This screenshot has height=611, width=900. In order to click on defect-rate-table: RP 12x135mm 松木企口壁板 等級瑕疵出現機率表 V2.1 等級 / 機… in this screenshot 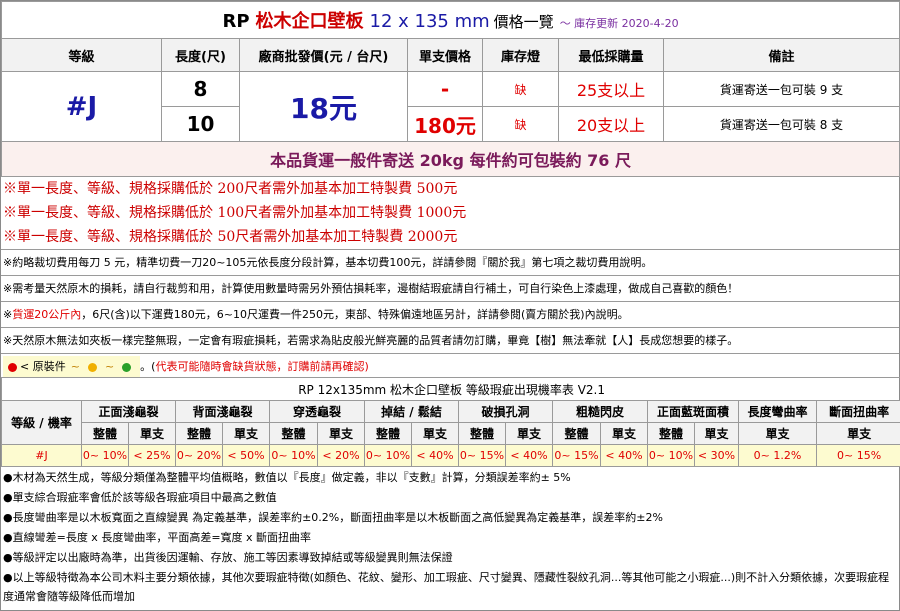, I will do `click(450, 422)`.